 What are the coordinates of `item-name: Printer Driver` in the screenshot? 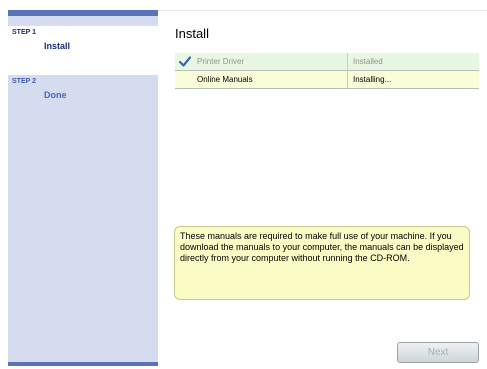 It's located at (221, 61).